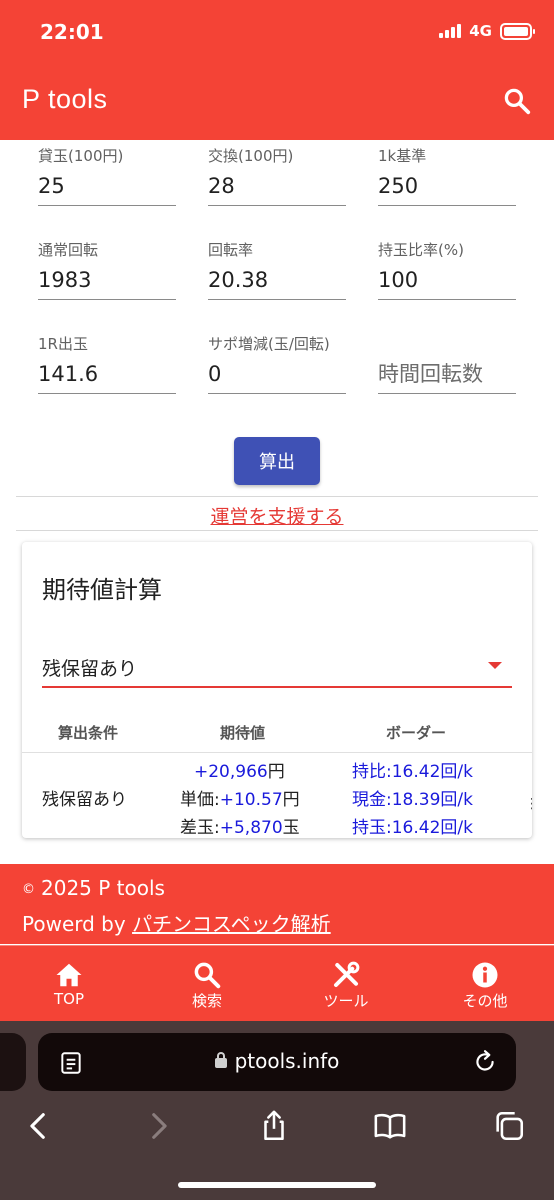  Describe the element at coordinates (269, 344) in the screenshot. I see `field-label: サポ増減(玉/回転)` at that location.